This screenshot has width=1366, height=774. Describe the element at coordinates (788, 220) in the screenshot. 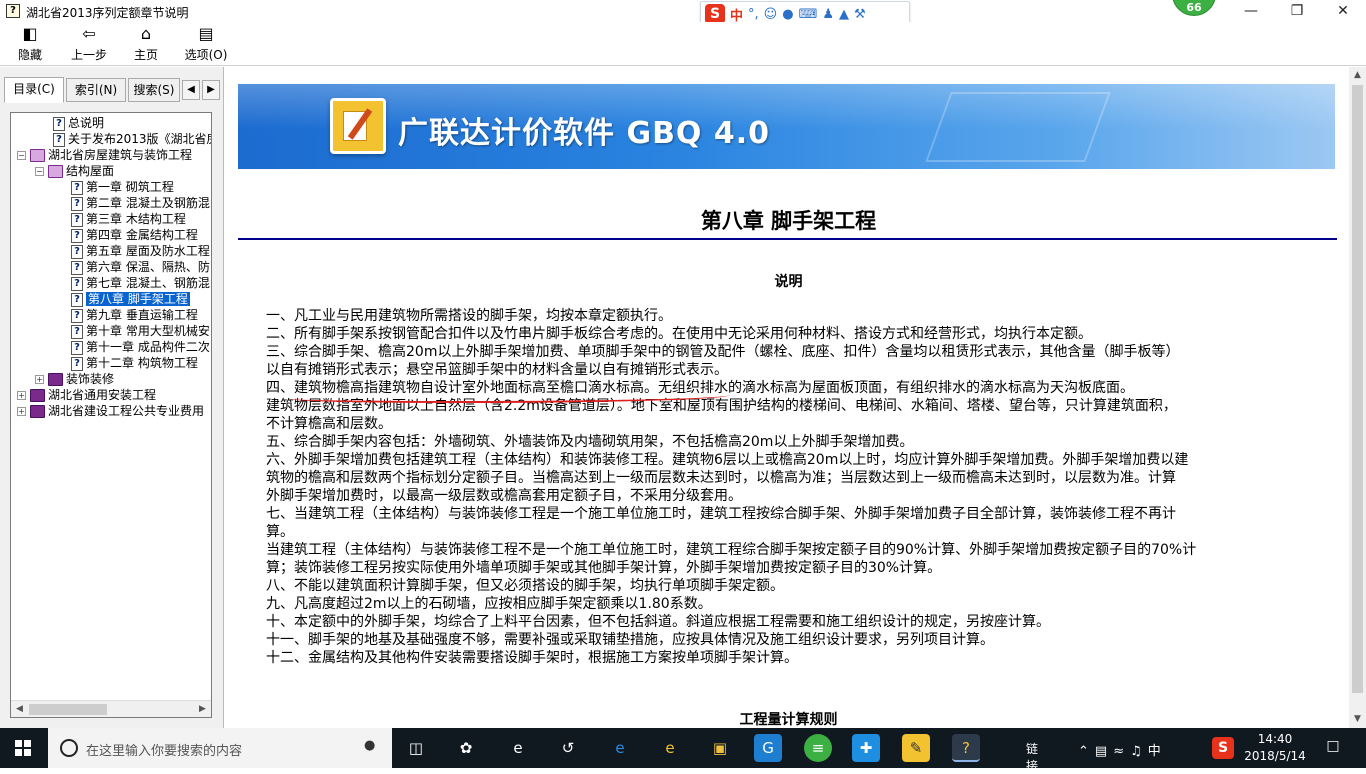

I see `chapter-title: 第八章 脚手架工程` at that location.